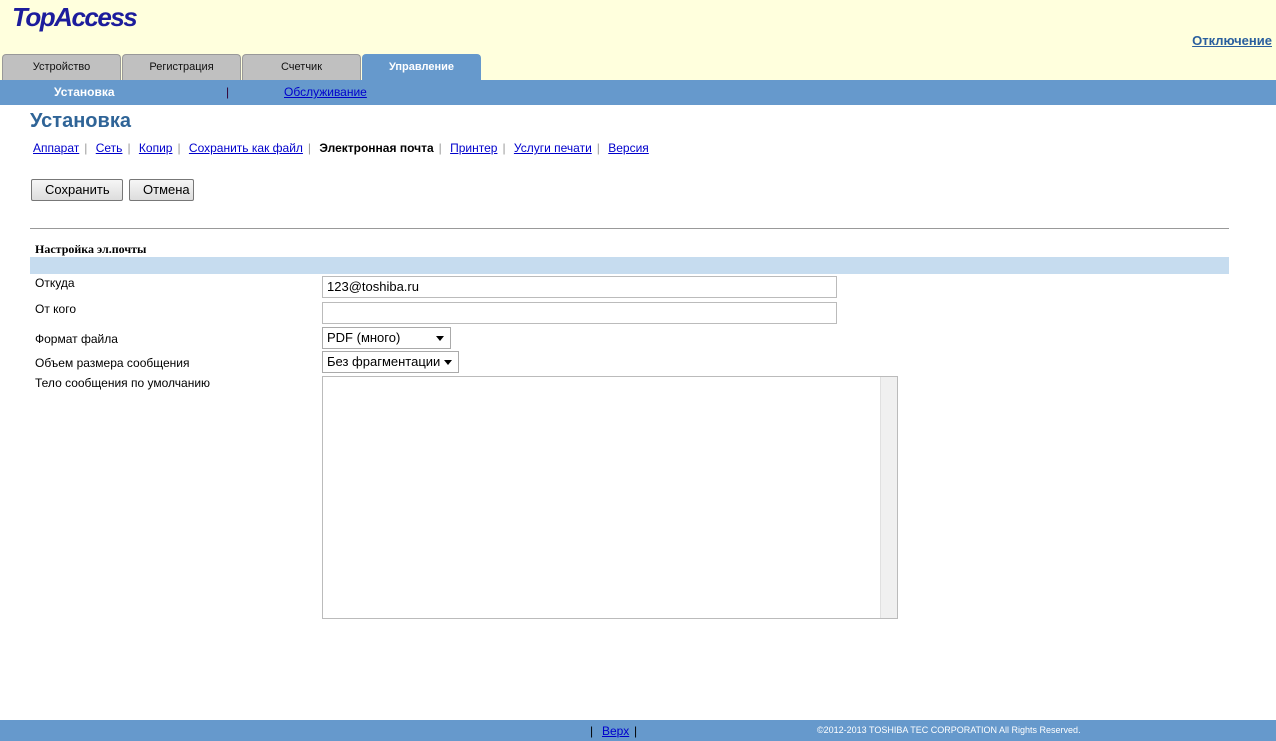 This screenshot has width=1276, height=741. I want to click on link-network: Сеть, so click(109, 148).